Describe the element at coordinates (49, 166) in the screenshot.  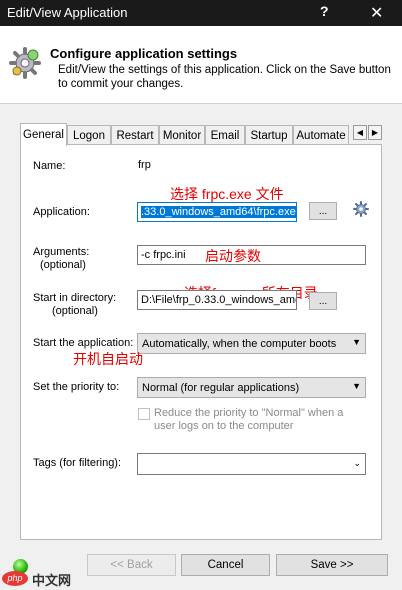
I see `name-label: Name:` at that location.